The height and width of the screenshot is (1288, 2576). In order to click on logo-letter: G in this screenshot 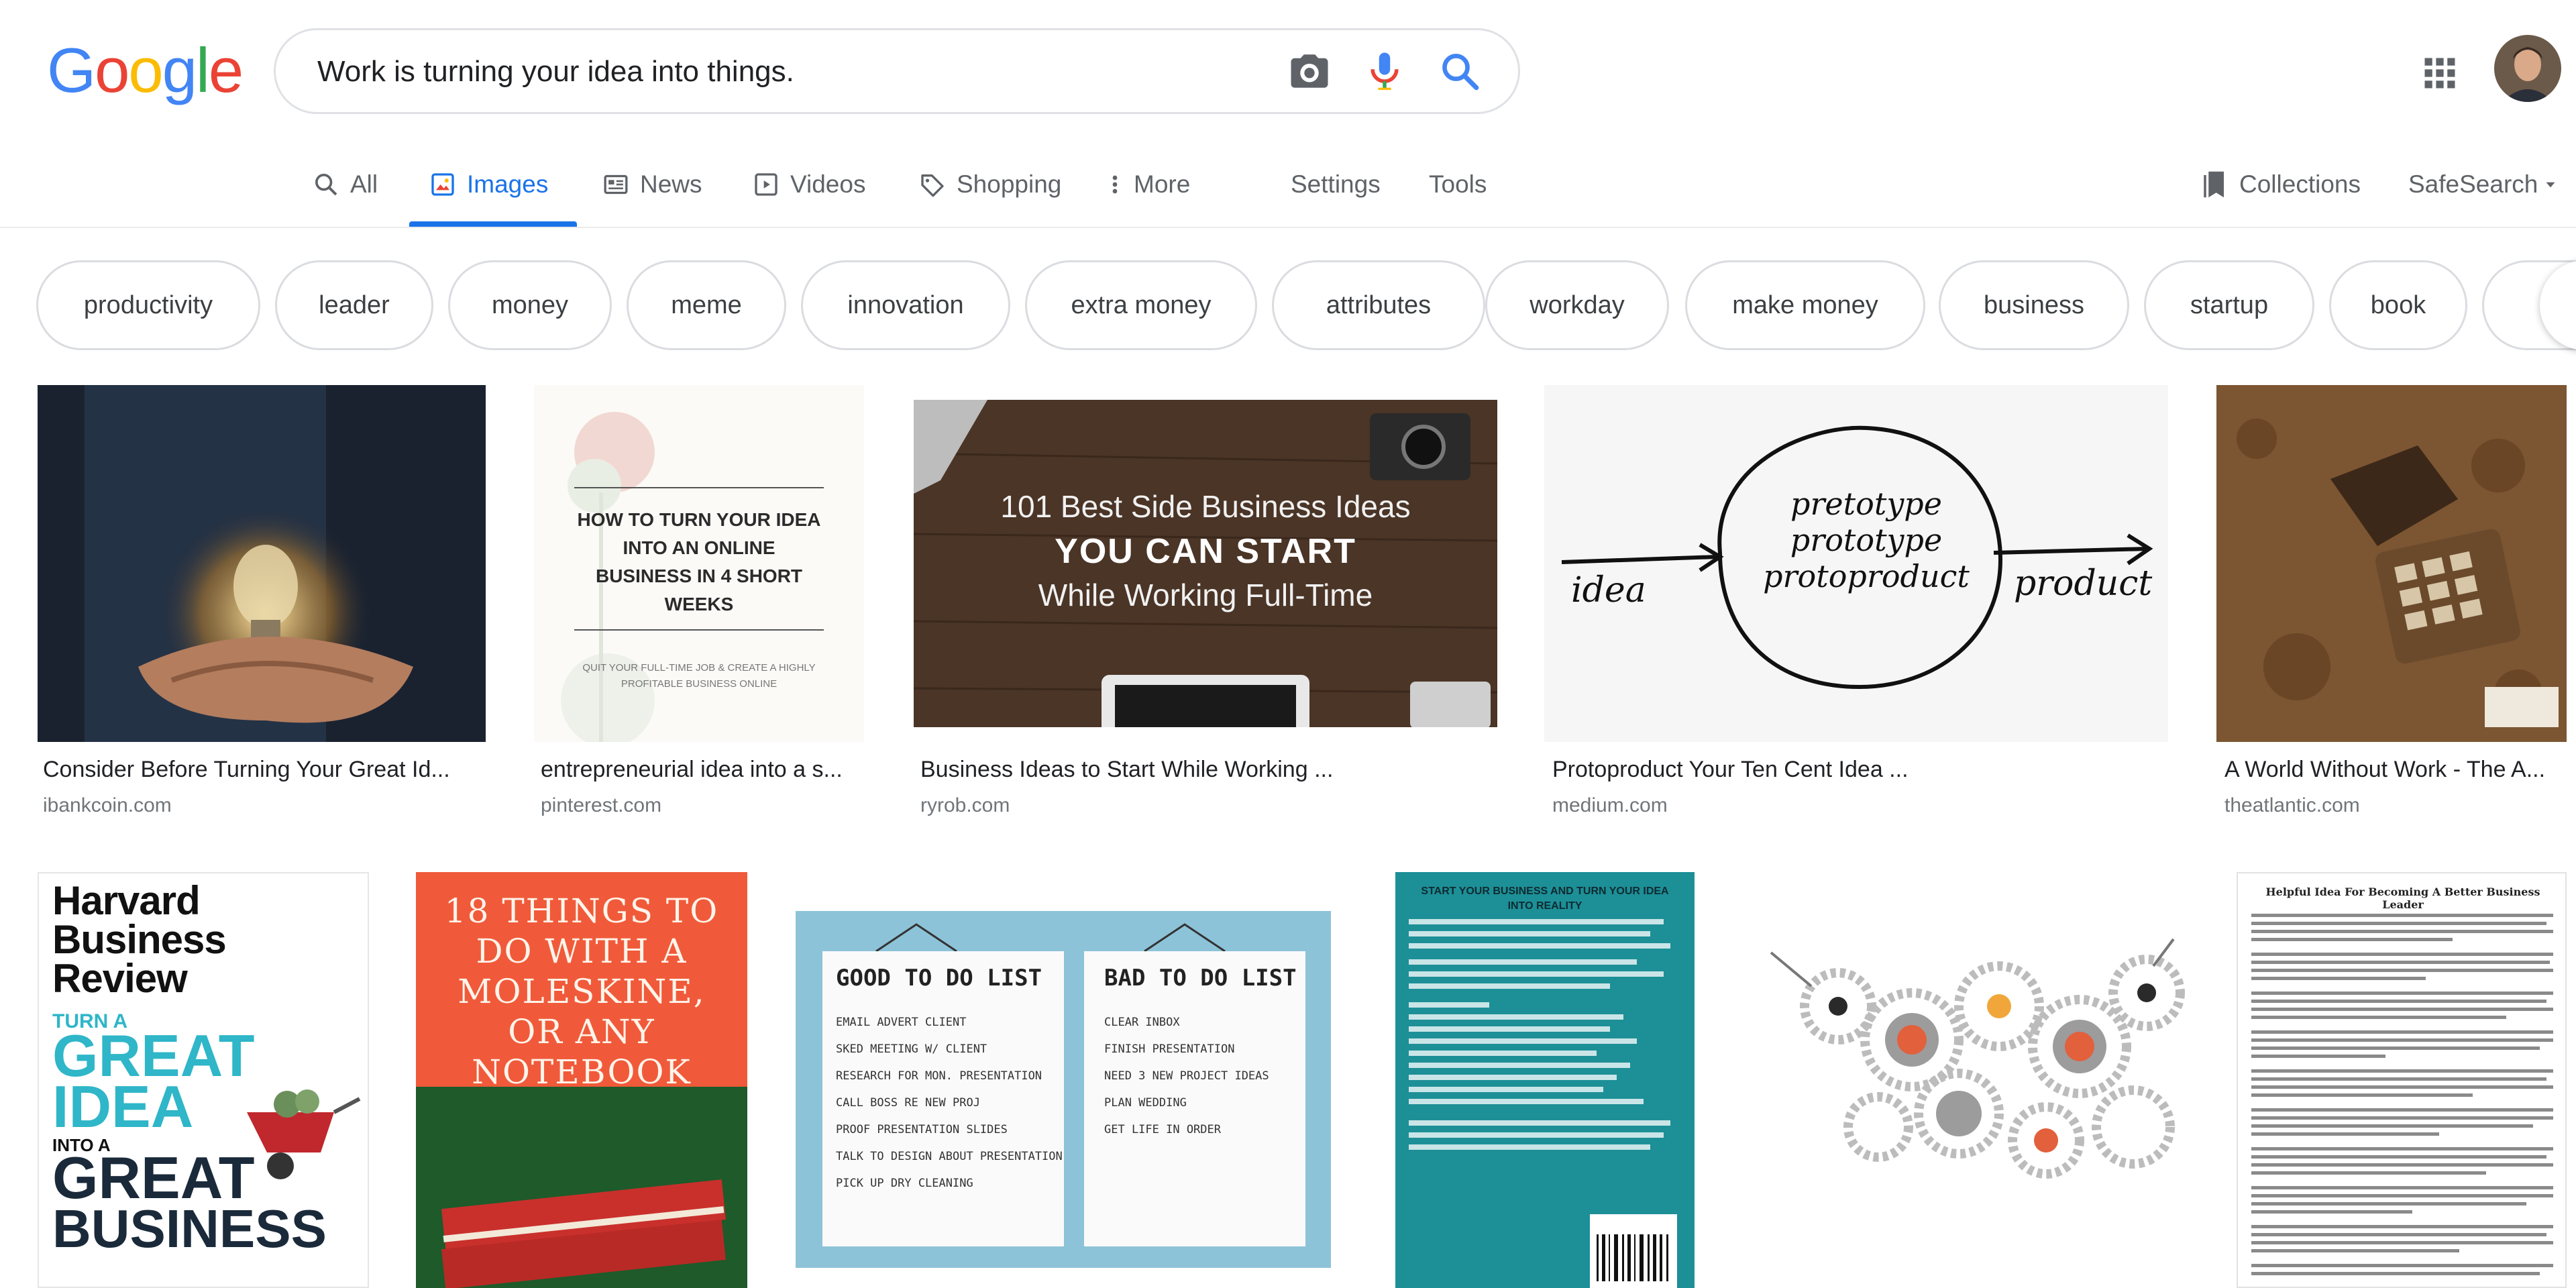, I will do `click(71, 70)`.